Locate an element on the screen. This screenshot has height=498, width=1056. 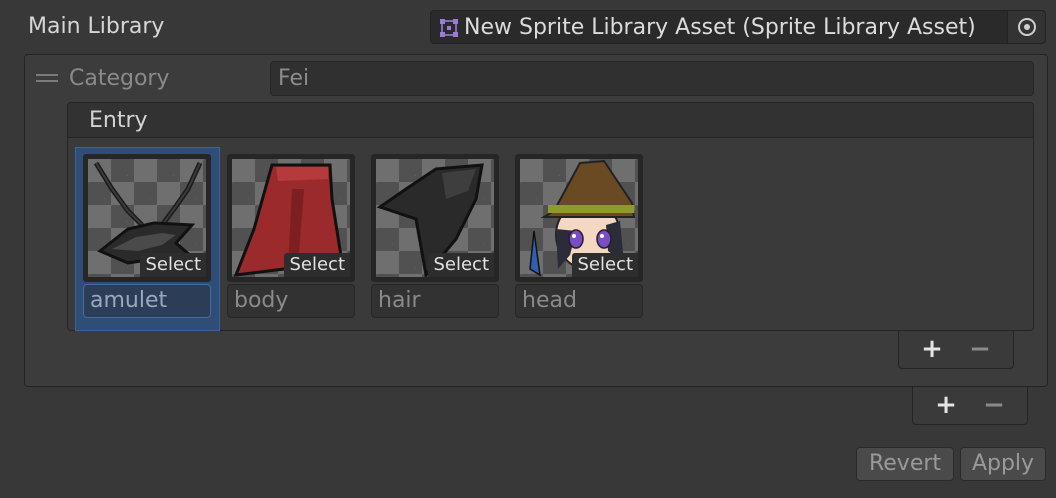
entry-name-field: hair is located at coordinates (435, 301).